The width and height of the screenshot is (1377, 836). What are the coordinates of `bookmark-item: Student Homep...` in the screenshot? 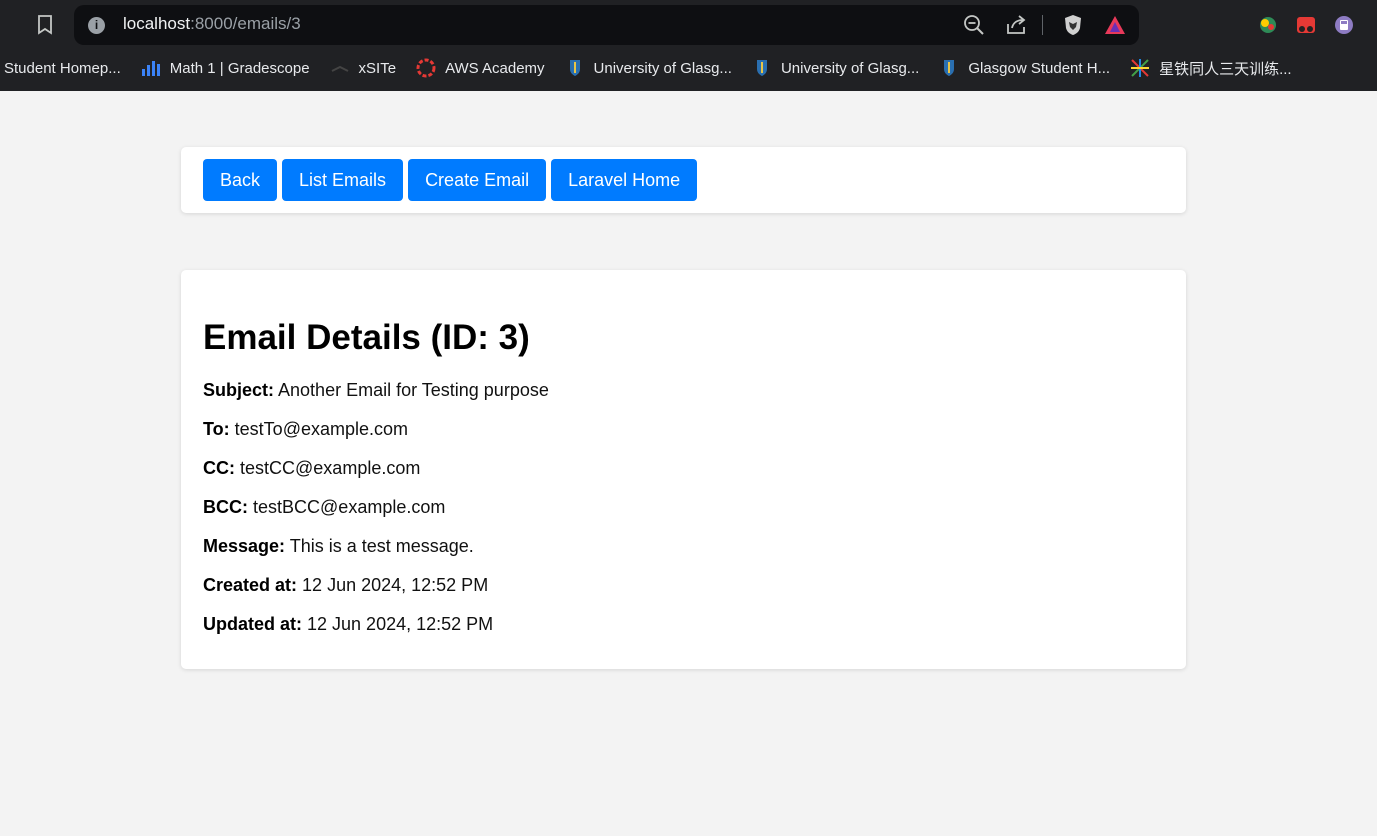 It's located at (62, 68).